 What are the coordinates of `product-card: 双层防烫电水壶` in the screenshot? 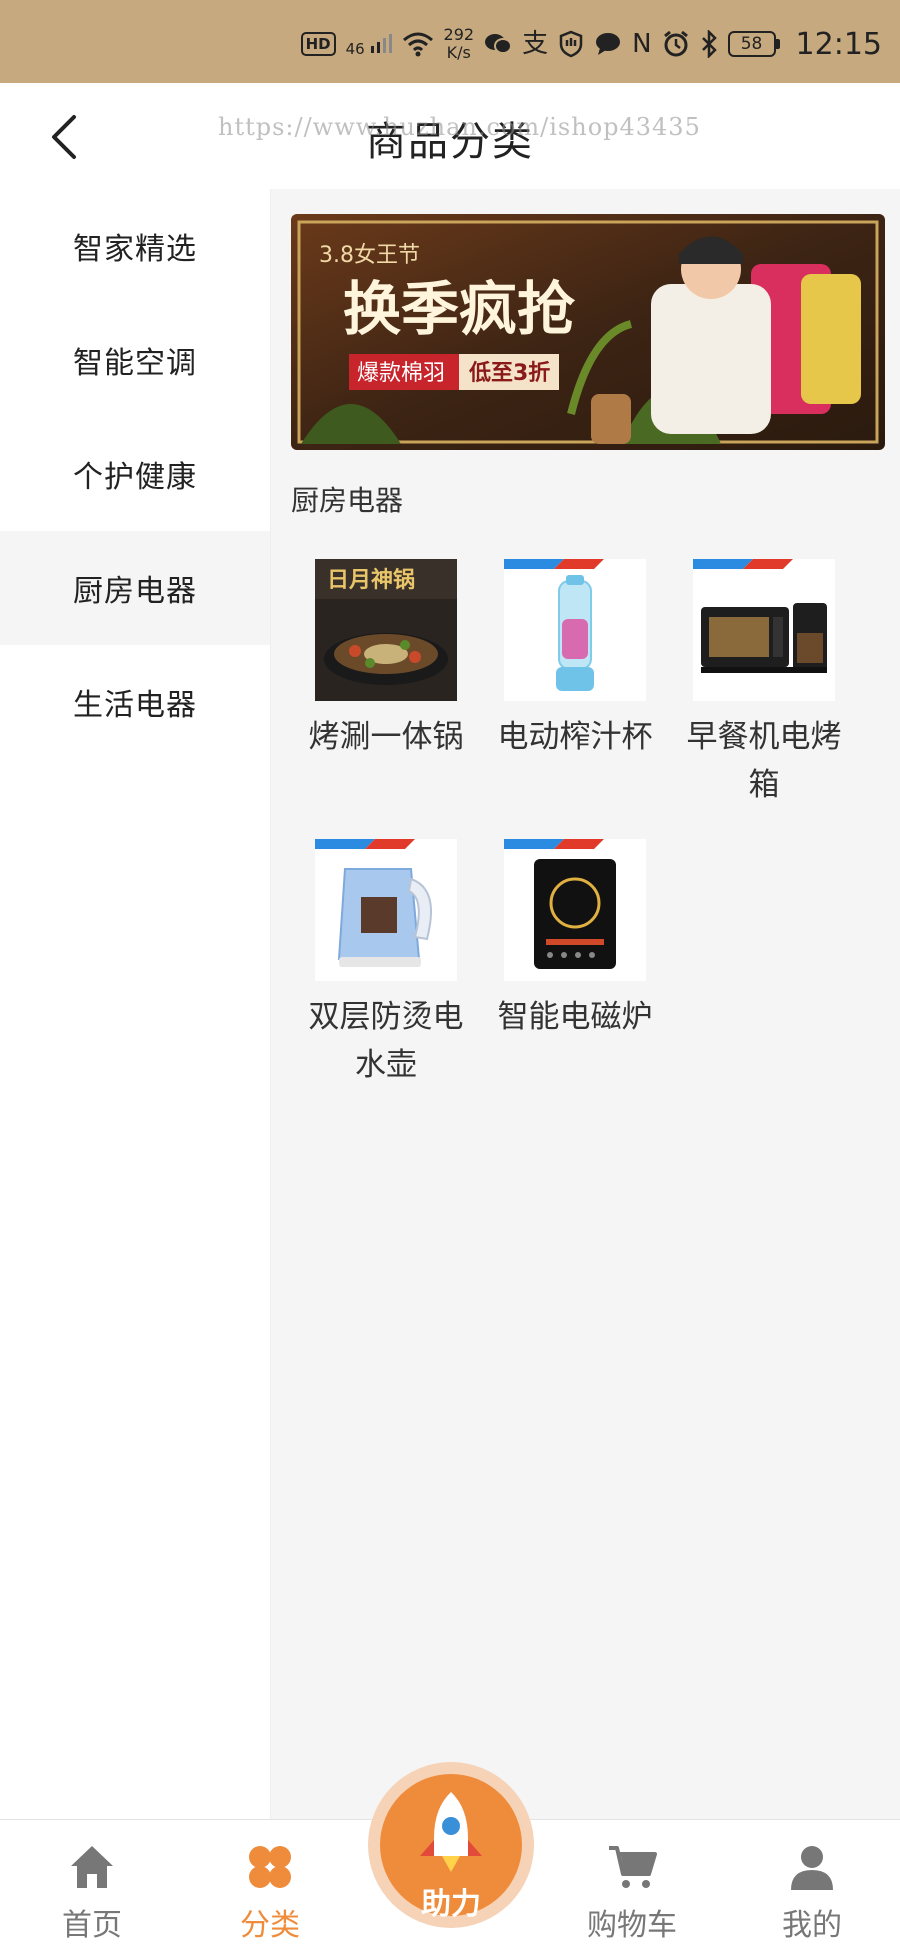 It's located at (386, 964).